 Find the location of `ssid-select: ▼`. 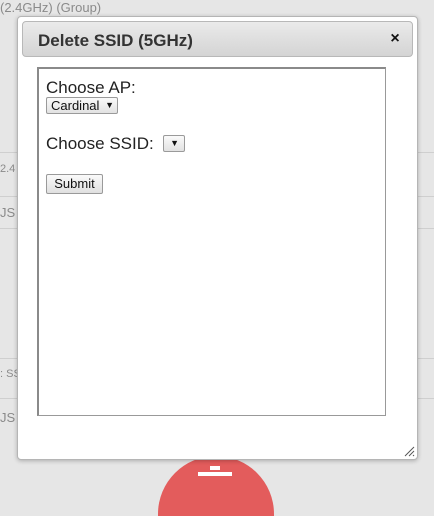

ssid-select: ▼ is located at coordinates (174, 143).